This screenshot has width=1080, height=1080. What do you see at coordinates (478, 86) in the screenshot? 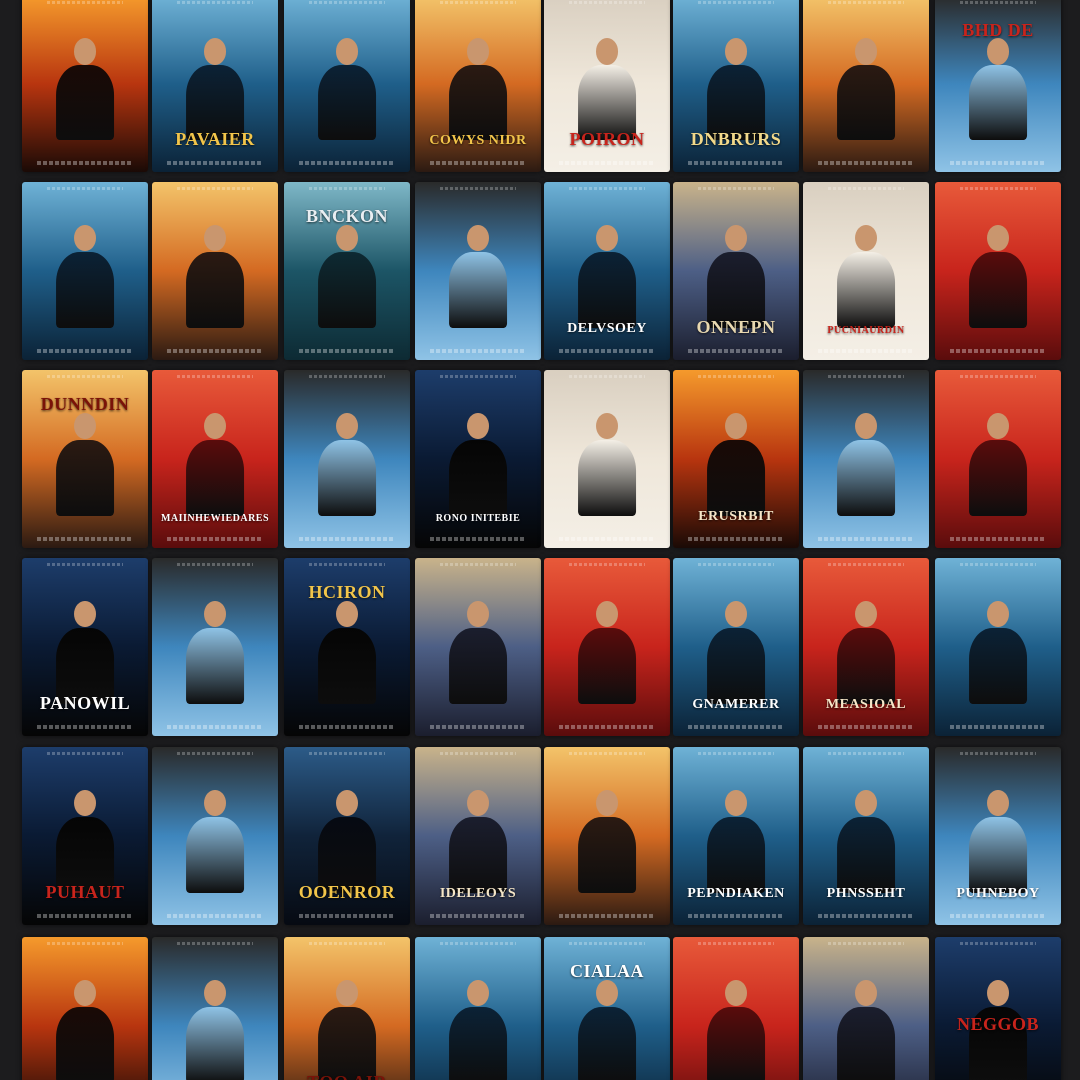
I see `poster-card: COWYS NIDR` at bounding box center [478, 86].